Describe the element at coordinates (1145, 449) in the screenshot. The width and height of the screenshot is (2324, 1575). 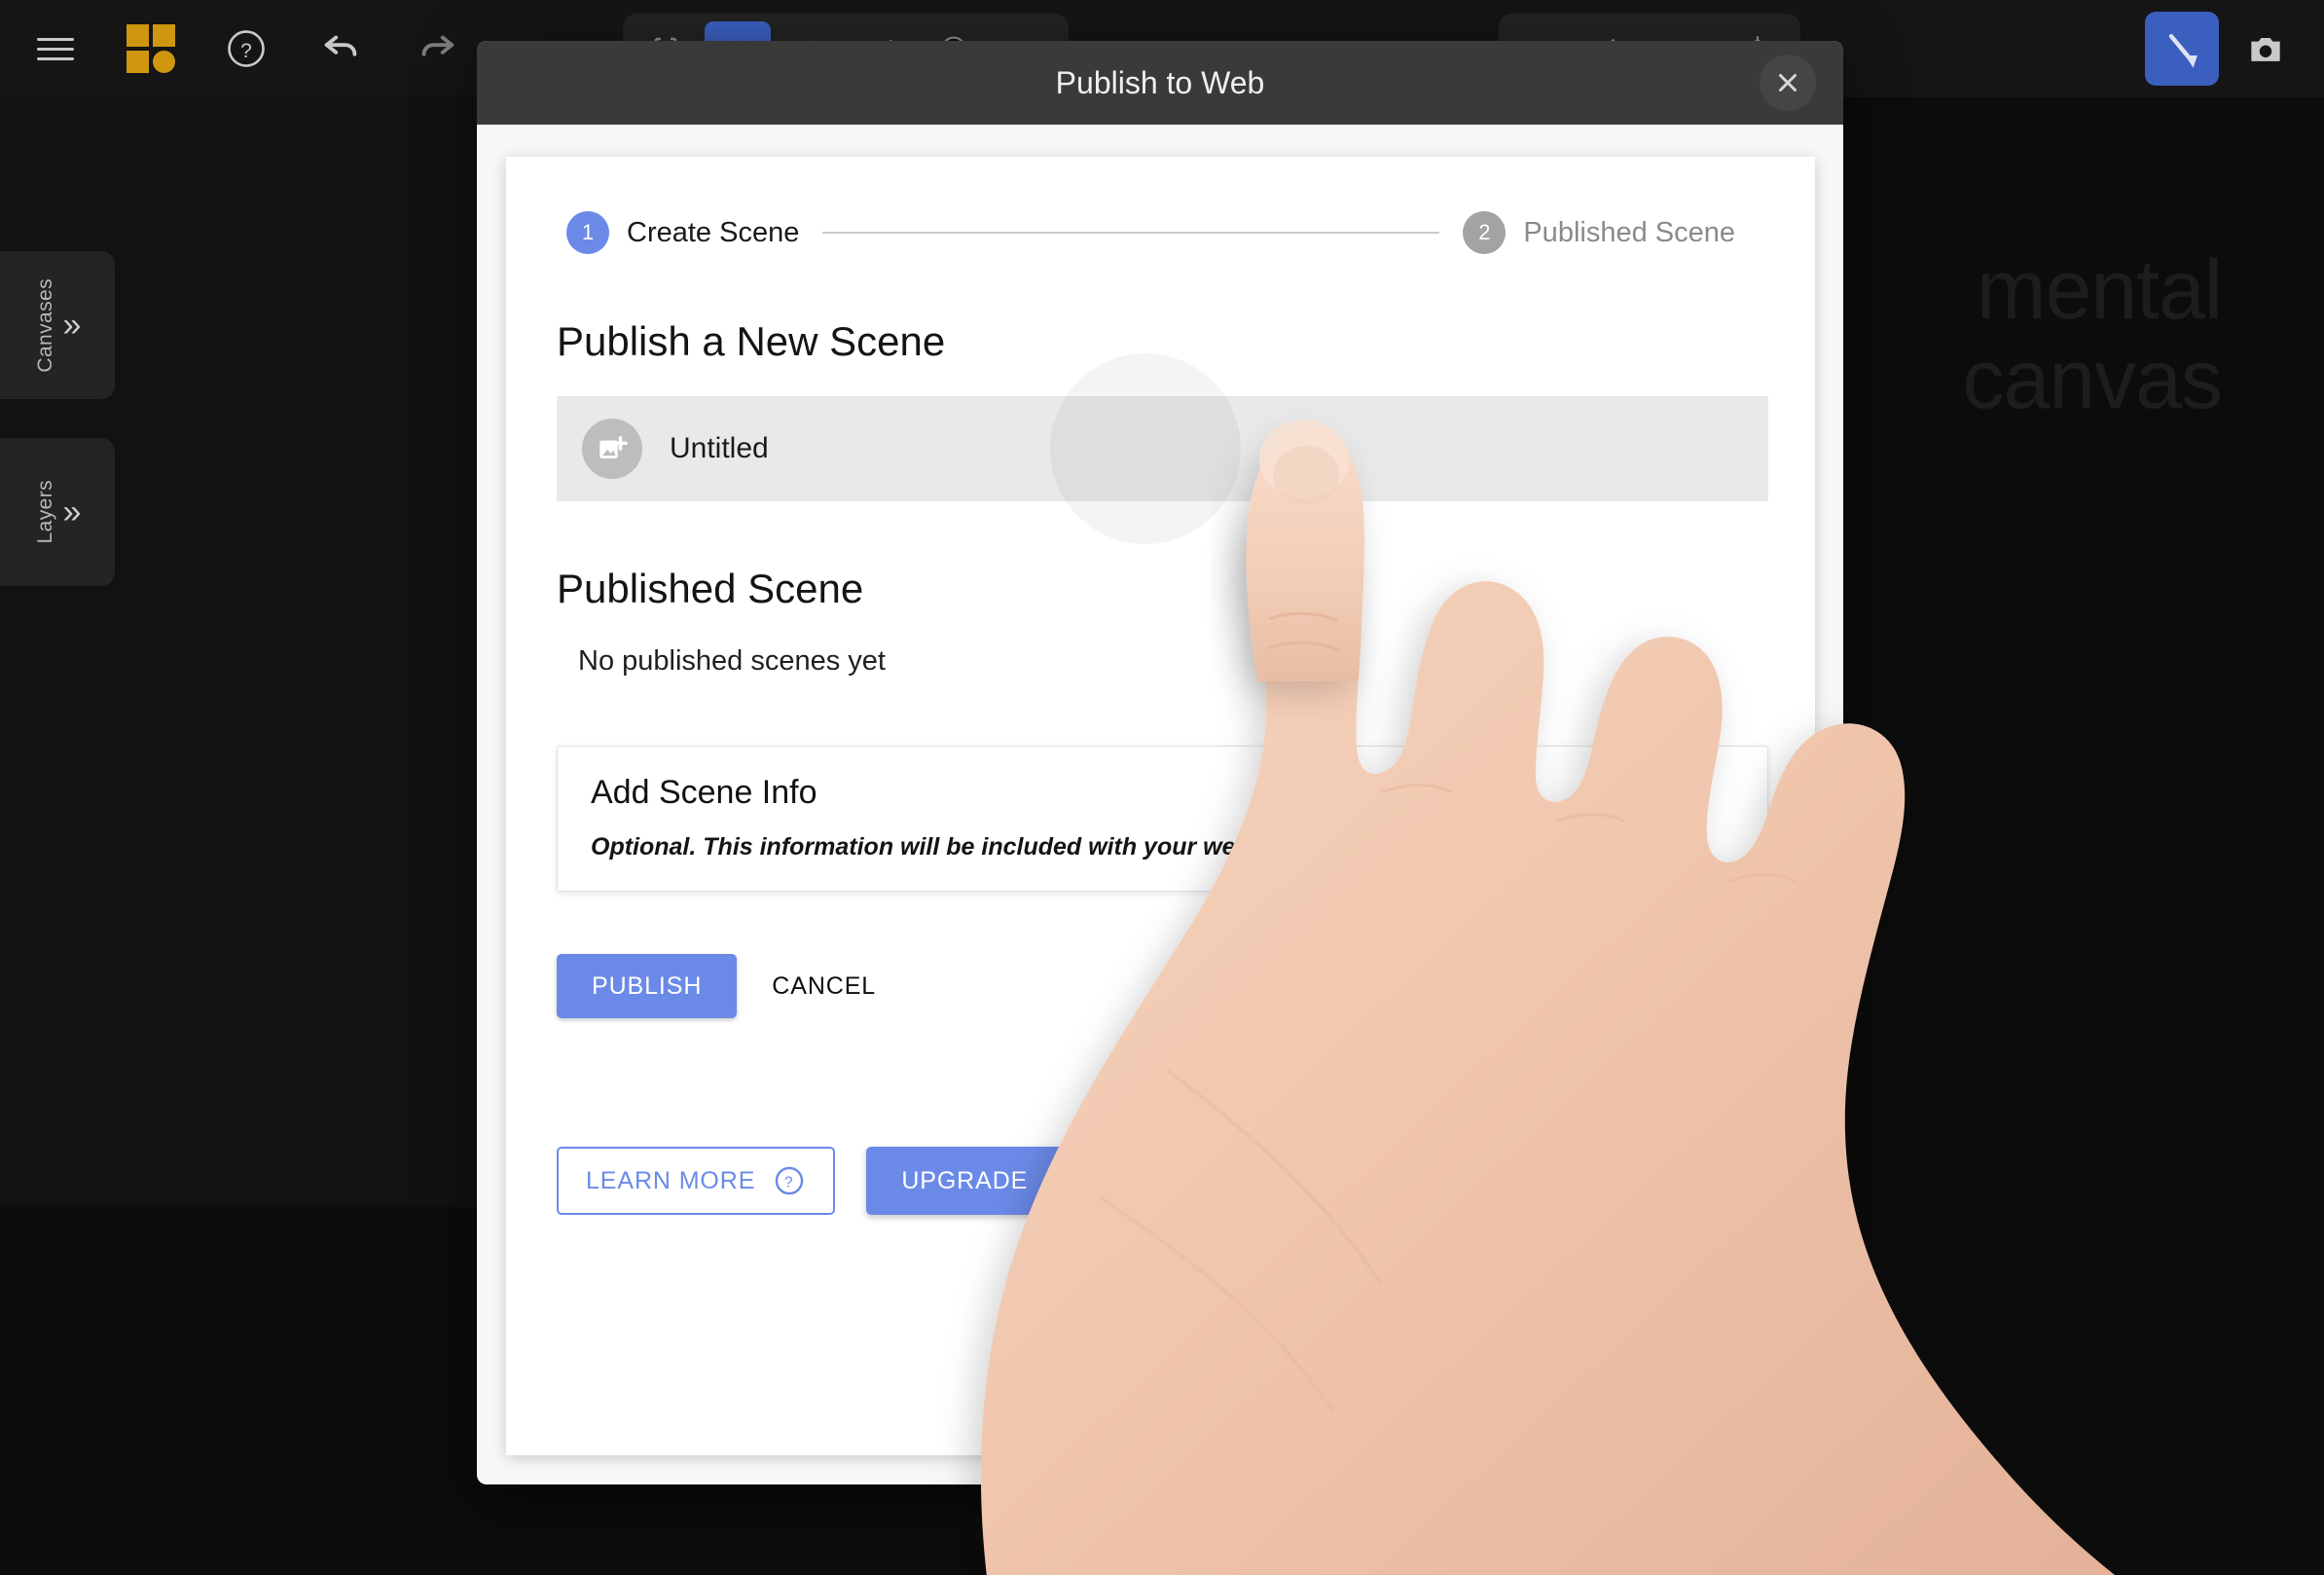
I see `touch-ripple` at that location.